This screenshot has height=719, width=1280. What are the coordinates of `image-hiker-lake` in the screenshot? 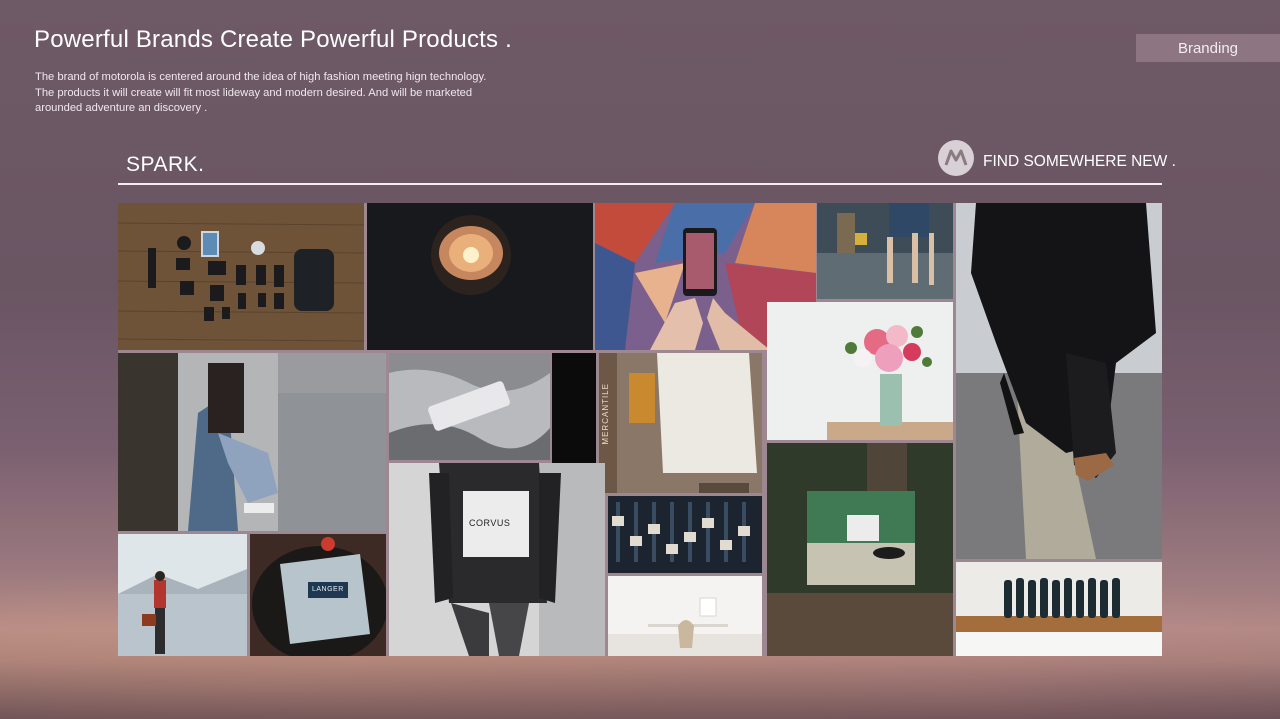 It's located at (182, 595).